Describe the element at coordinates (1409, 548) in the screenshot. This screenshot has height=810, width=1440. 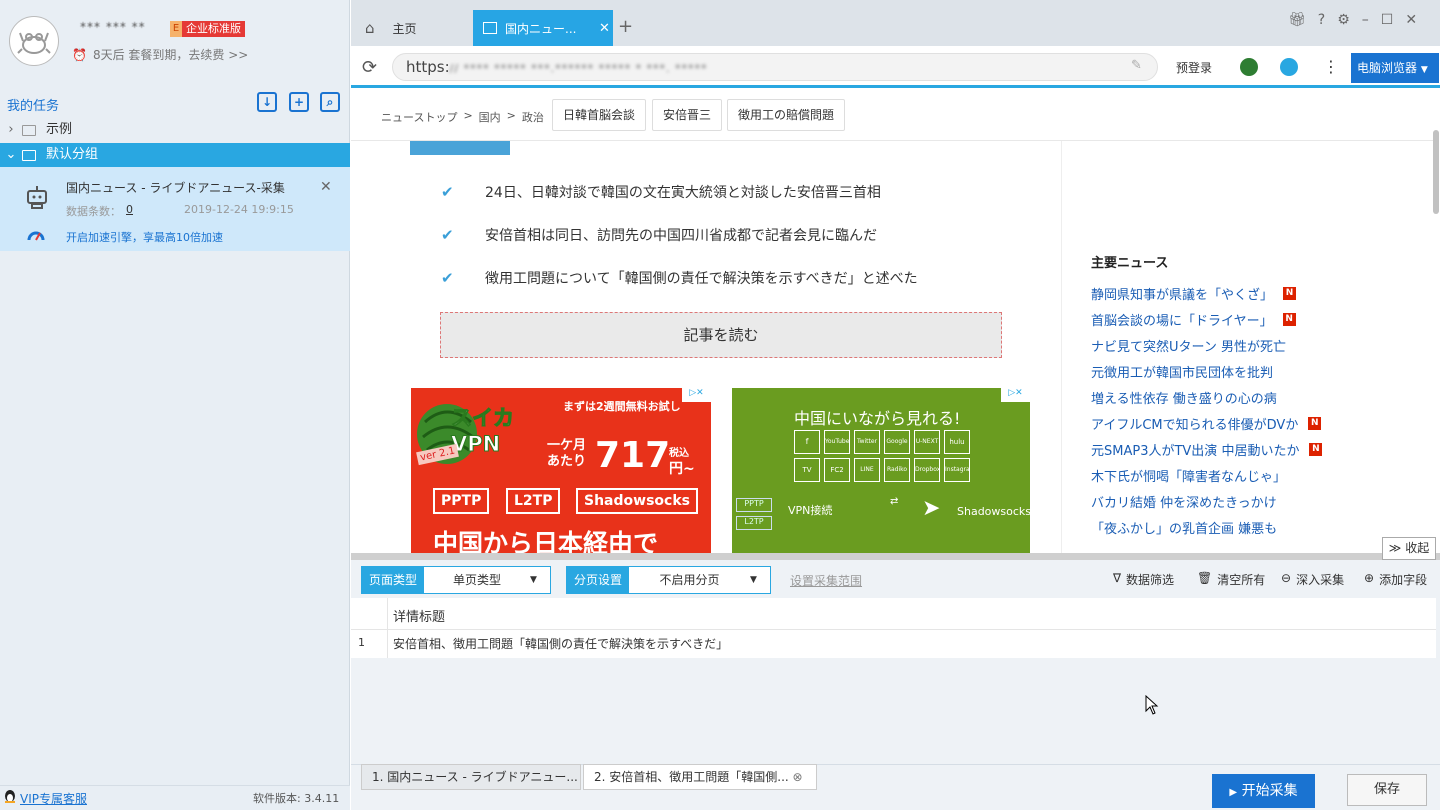
I see `collapse-button: ≫ 收起` at that location.